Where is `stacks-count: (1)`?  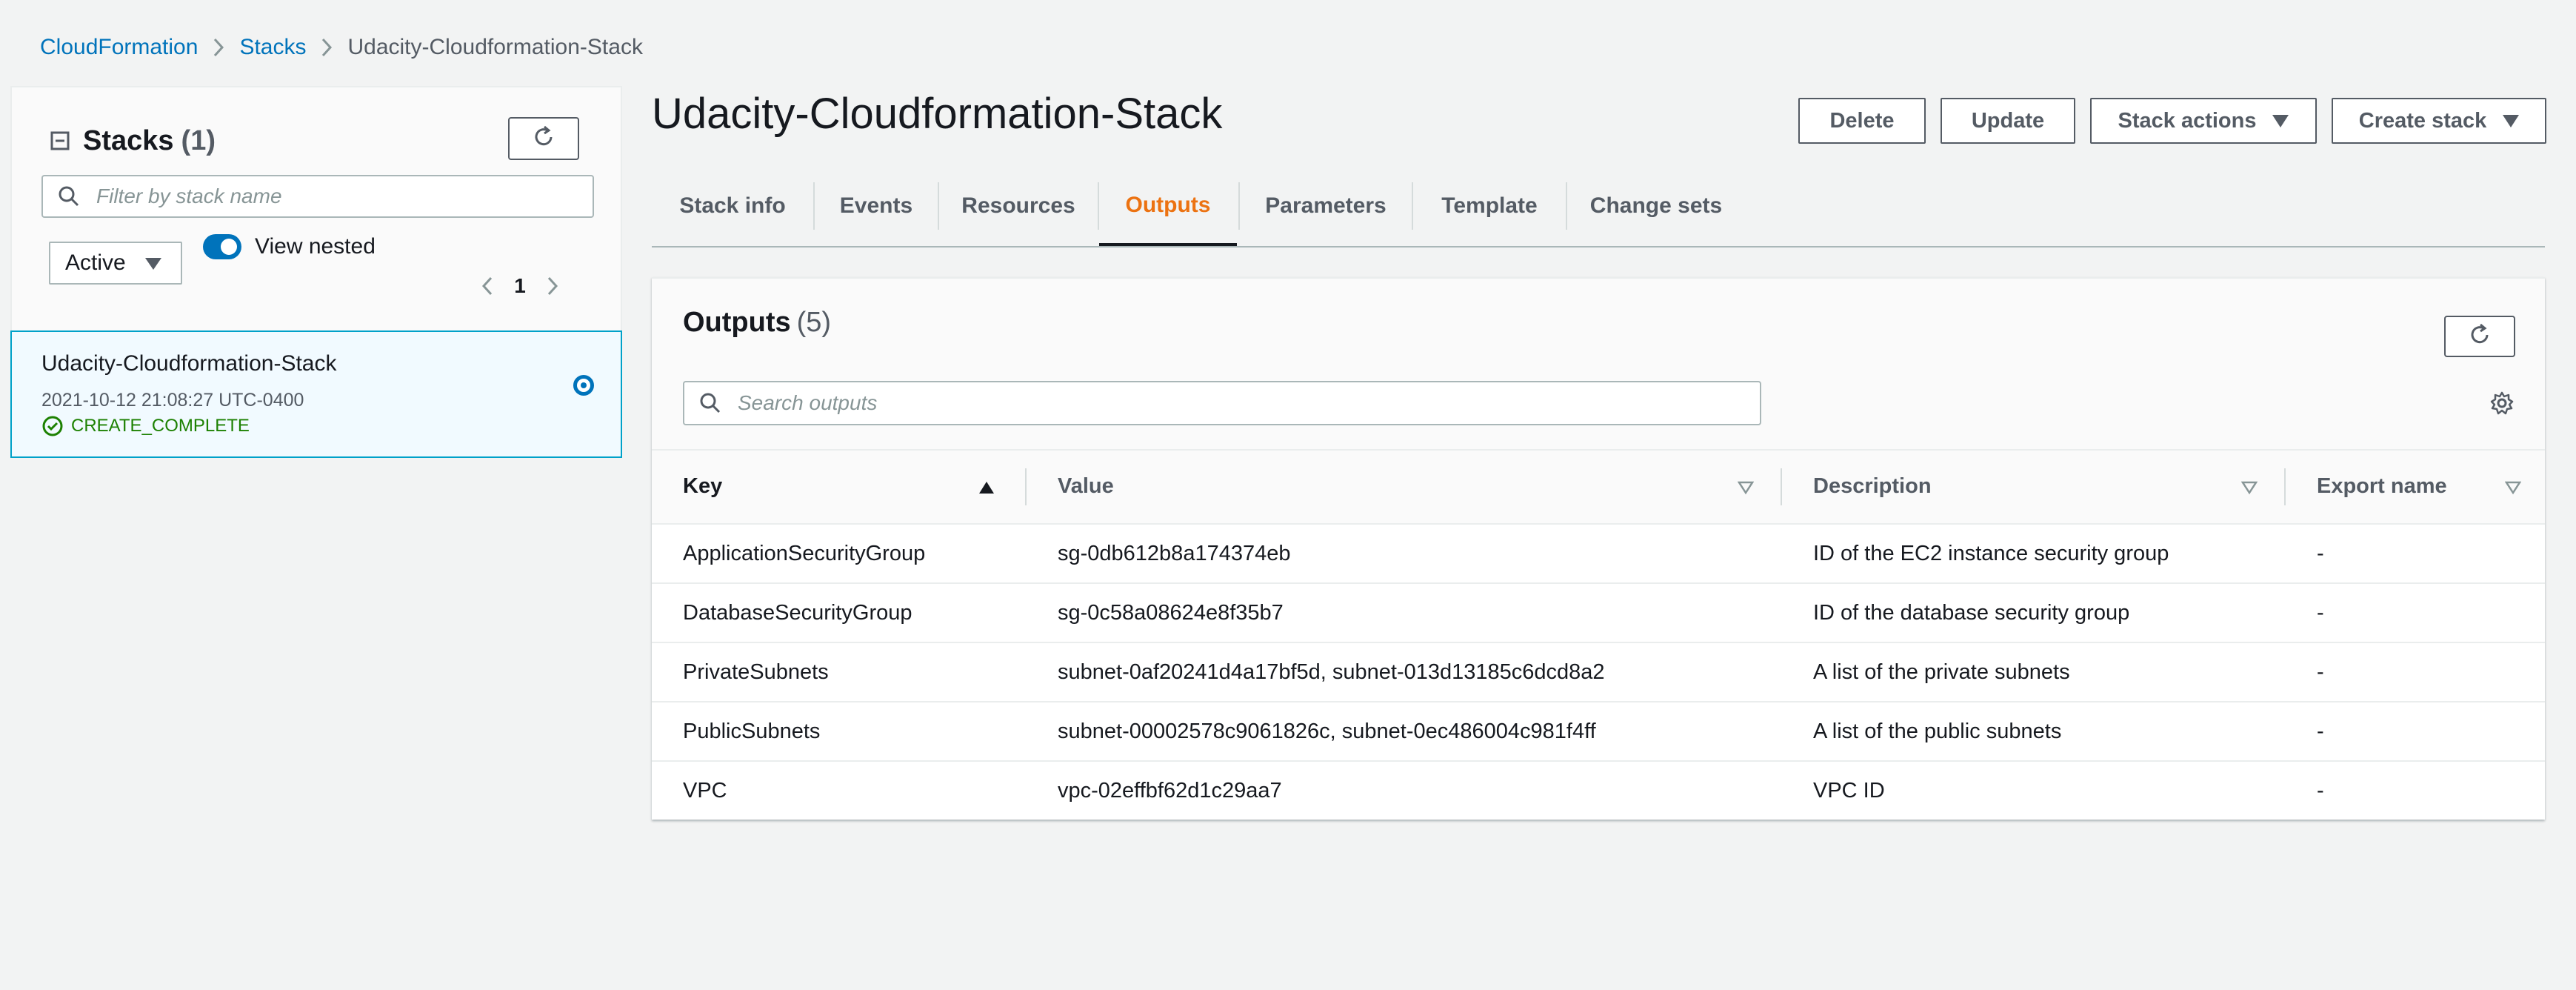
stacks-count: (1) is located at coordinates (198, 140).